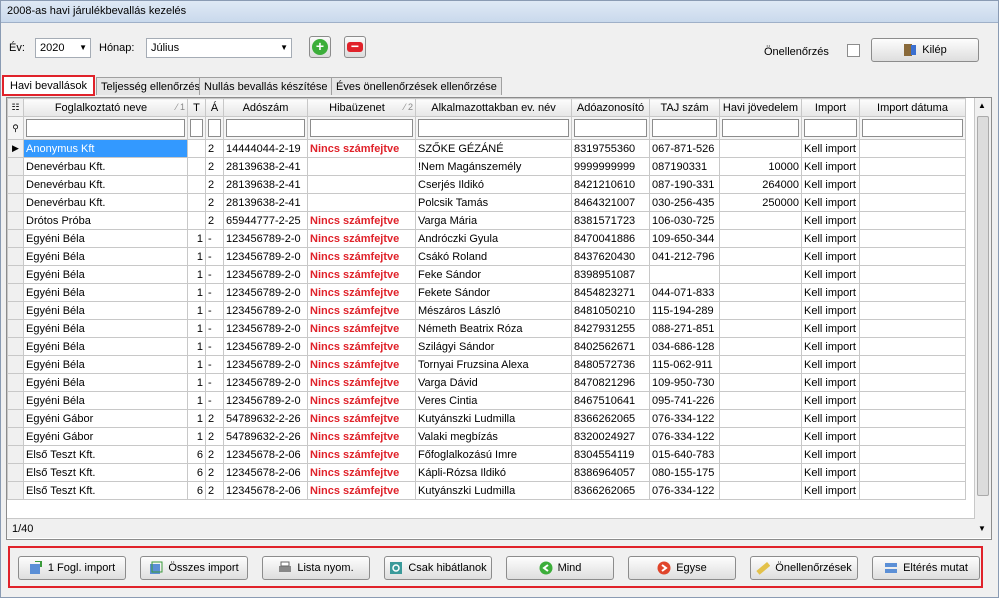  What do you see at coordinates (684, 364) in the screenshot?
I see `table-cell: 115-062-911` at bounding box center [684, 364].